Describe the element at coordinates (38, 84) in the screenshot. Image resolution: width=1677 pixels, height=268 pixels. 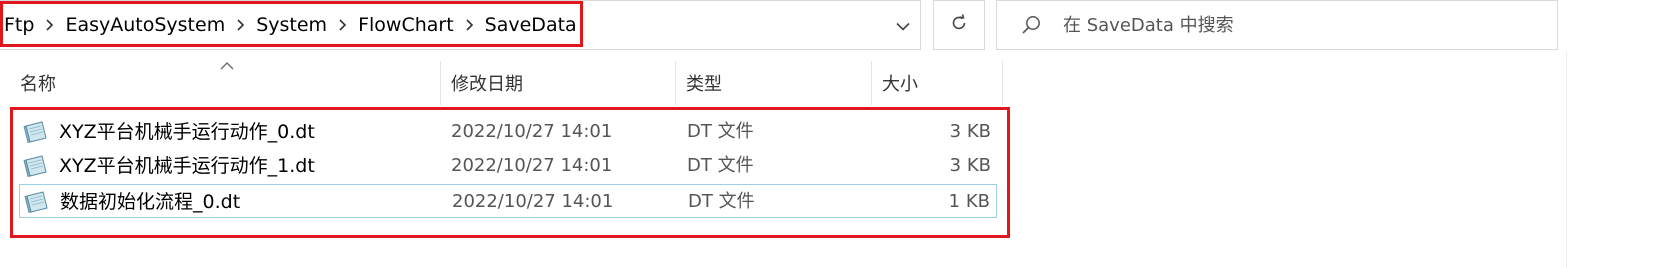
I see `column-header-name-label: 名称` at that location.